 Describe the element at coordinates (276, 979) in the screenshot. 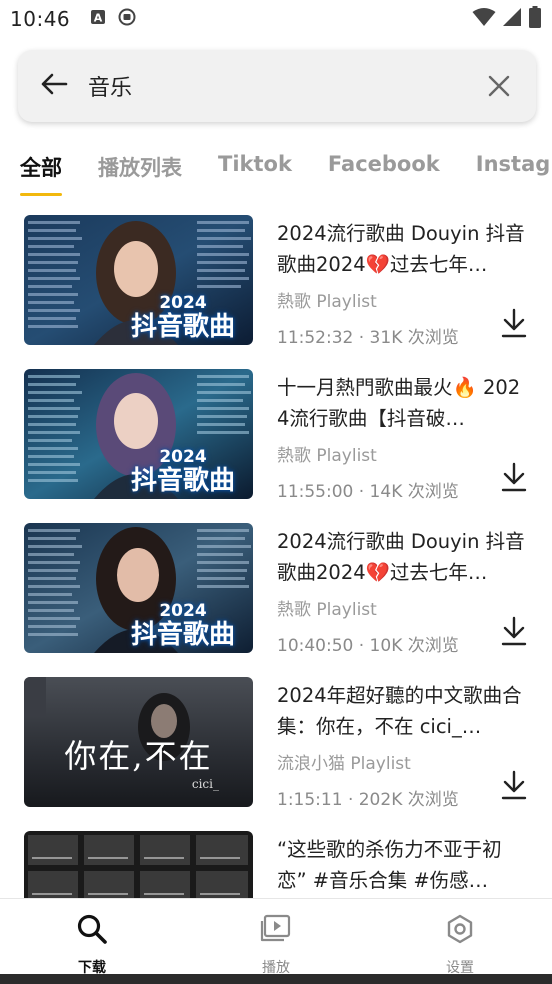

I see `system-nav-strip` at that location.